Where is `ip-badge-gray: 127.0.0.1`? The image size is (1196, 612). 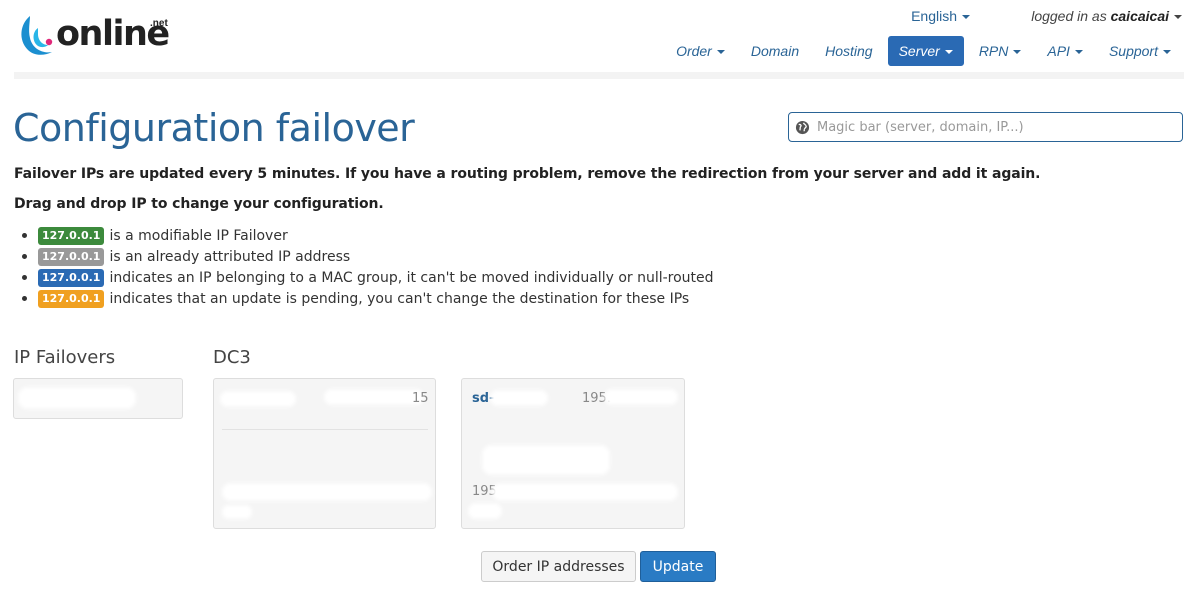
ip-badge-gray: 127.0.0.1 is located at coordinates (71, 256).